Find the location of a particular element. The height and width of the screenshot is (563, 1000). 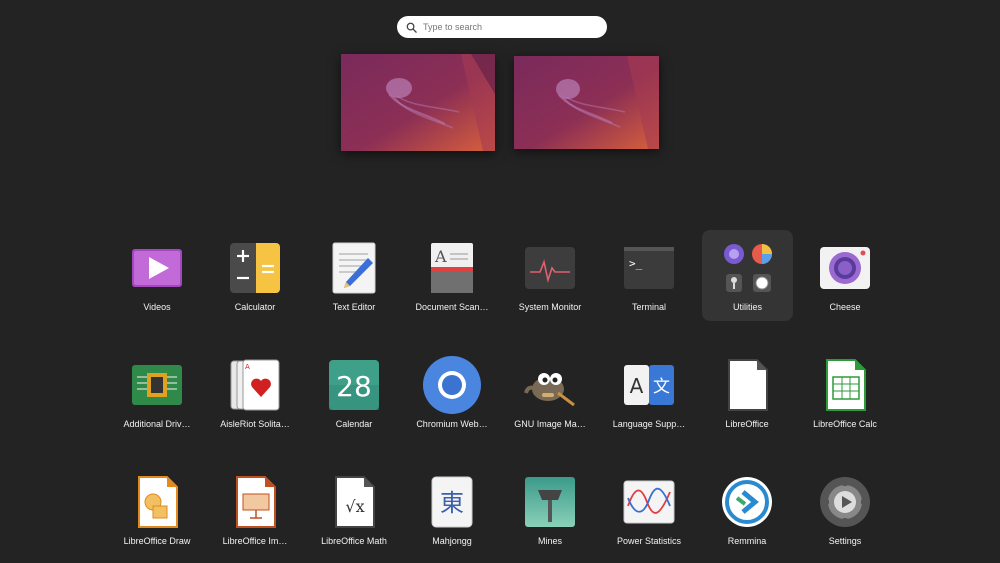

app-label: Power Statistics is located at coordinates (649, 541).